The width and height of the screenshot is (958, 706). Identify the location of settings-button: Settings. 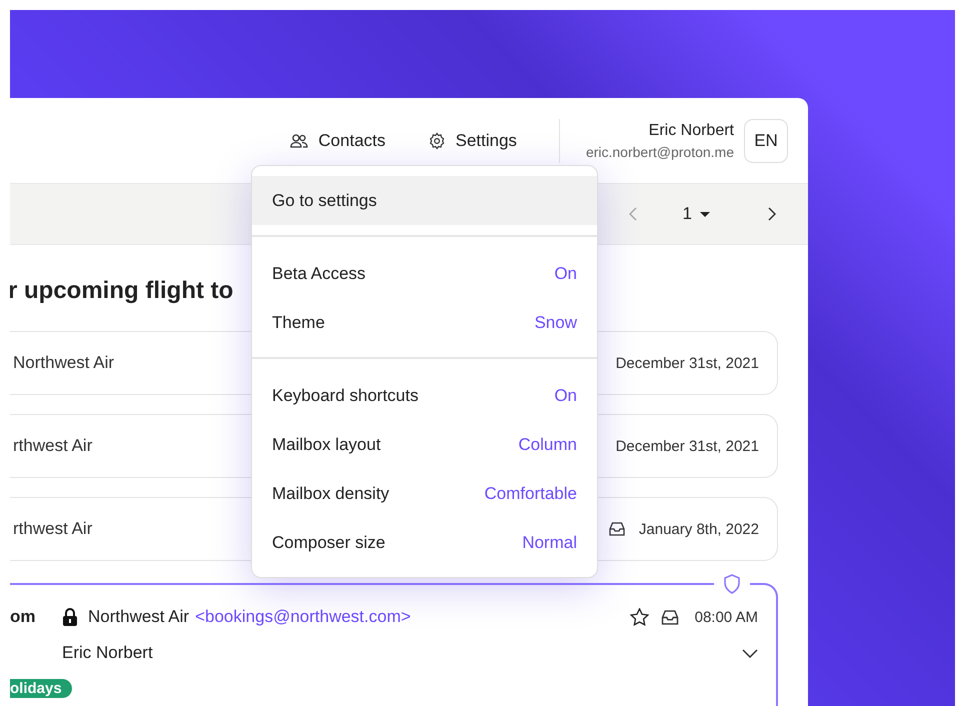
(472, 140).